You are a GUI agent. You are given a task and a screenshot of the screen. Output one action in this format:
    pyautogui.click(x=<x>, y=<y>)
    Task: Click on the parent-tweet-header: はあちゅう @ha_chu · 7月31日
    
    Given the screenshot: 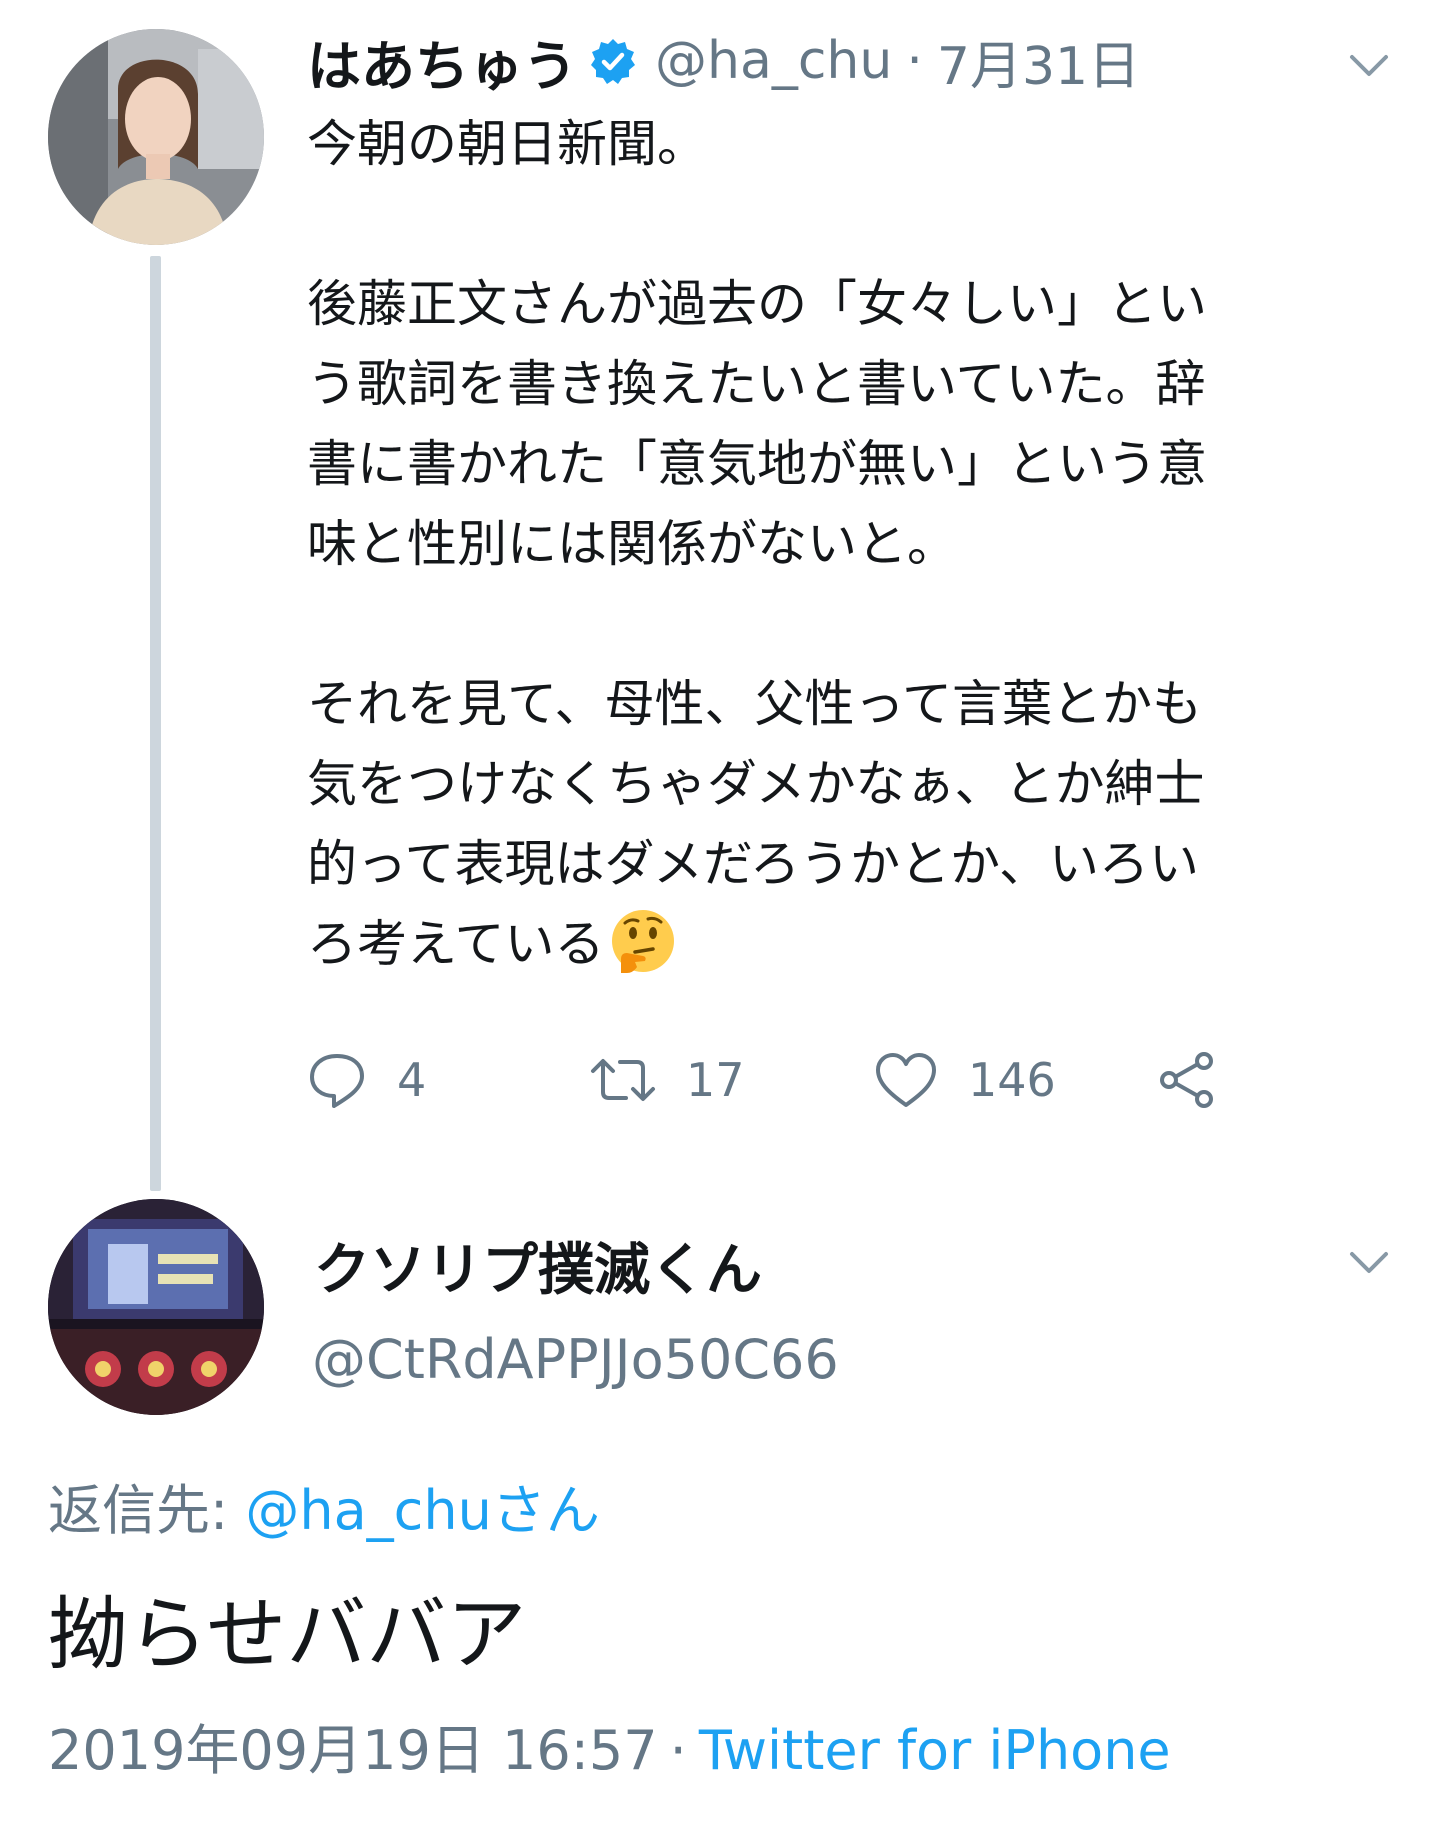 What is the action you would take?
    pyautogui.click(x=723, y=61)
    